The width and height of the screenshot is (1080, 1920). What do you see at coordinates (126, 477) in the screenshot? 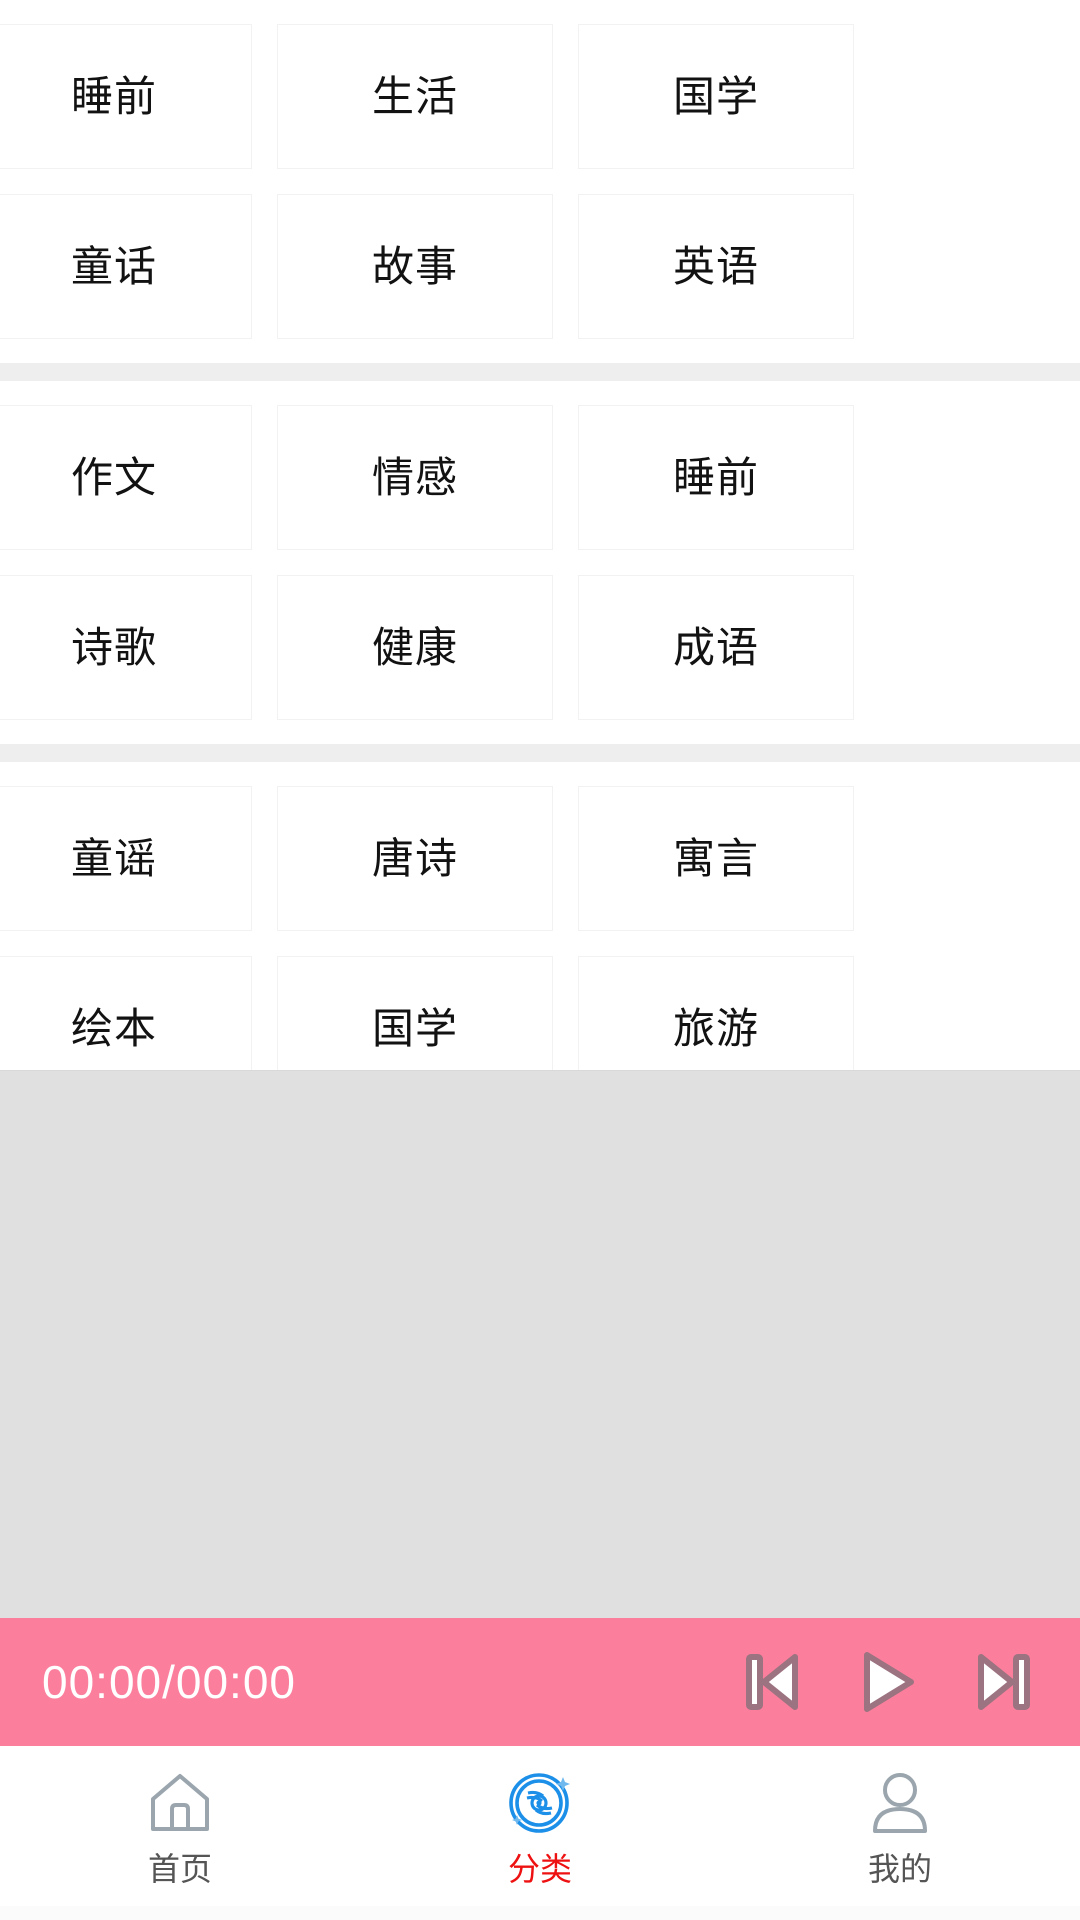
I see `category-card: 作文` at bounding box center [126, 477].